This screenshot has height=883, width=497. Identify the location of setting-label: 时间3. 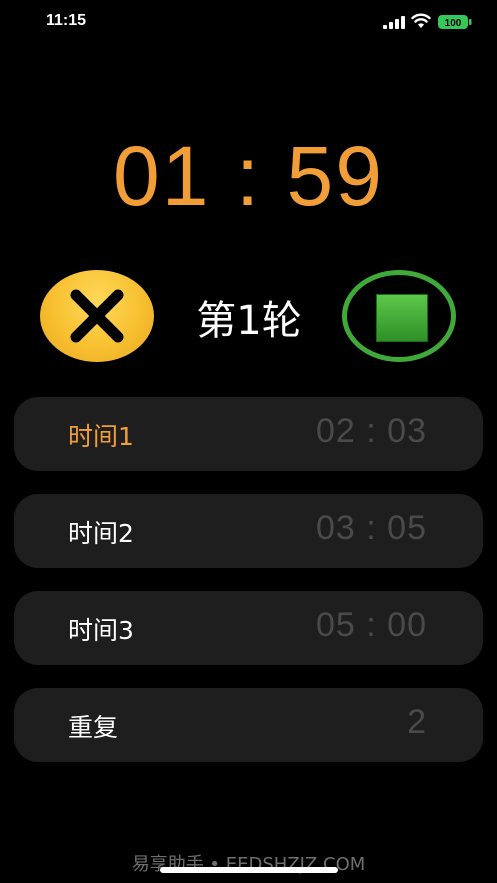
(101, 630).